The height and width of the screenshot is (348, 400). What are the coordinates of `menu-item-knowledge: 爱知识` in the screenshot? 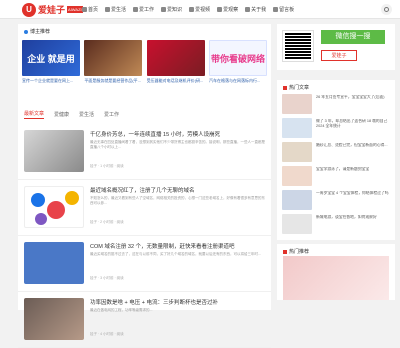 It's located at (171, 9).